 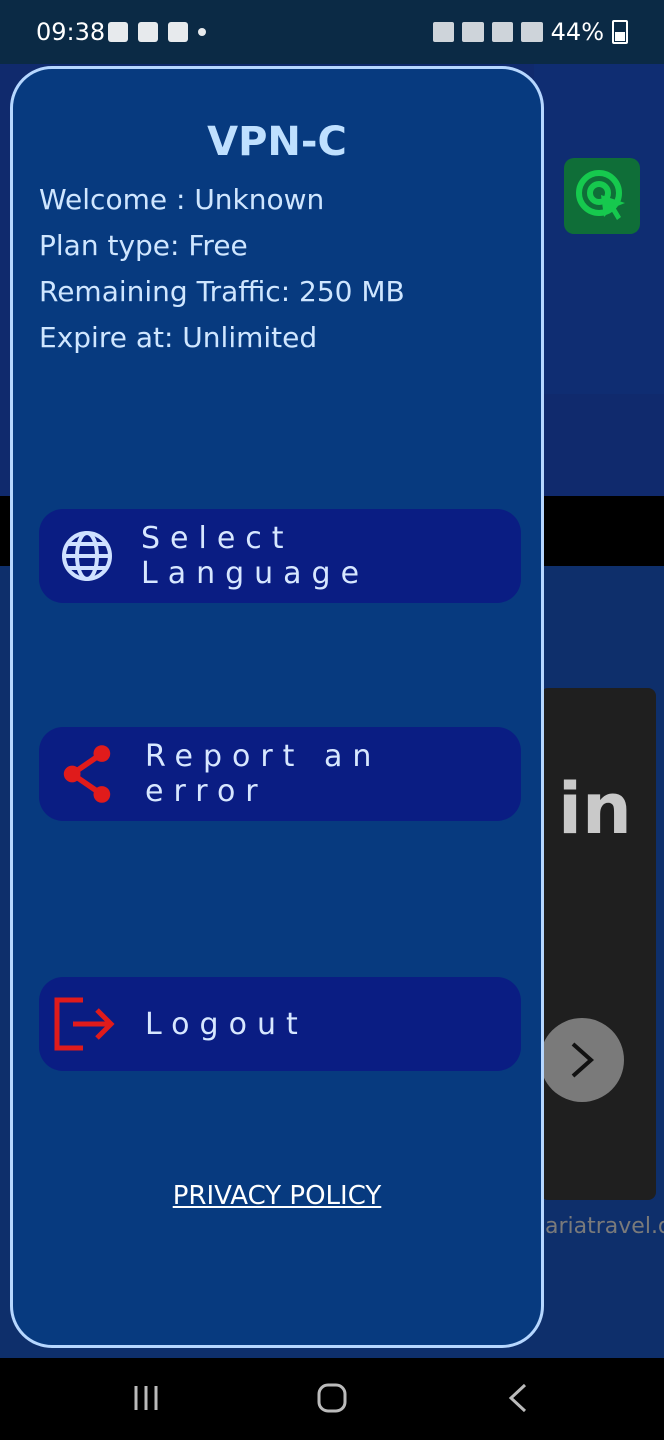 What do you see at coordinates (332, 32) in the screenshot?
I see `status-bar: 09:38 44%` at bounding box center [332, 32].